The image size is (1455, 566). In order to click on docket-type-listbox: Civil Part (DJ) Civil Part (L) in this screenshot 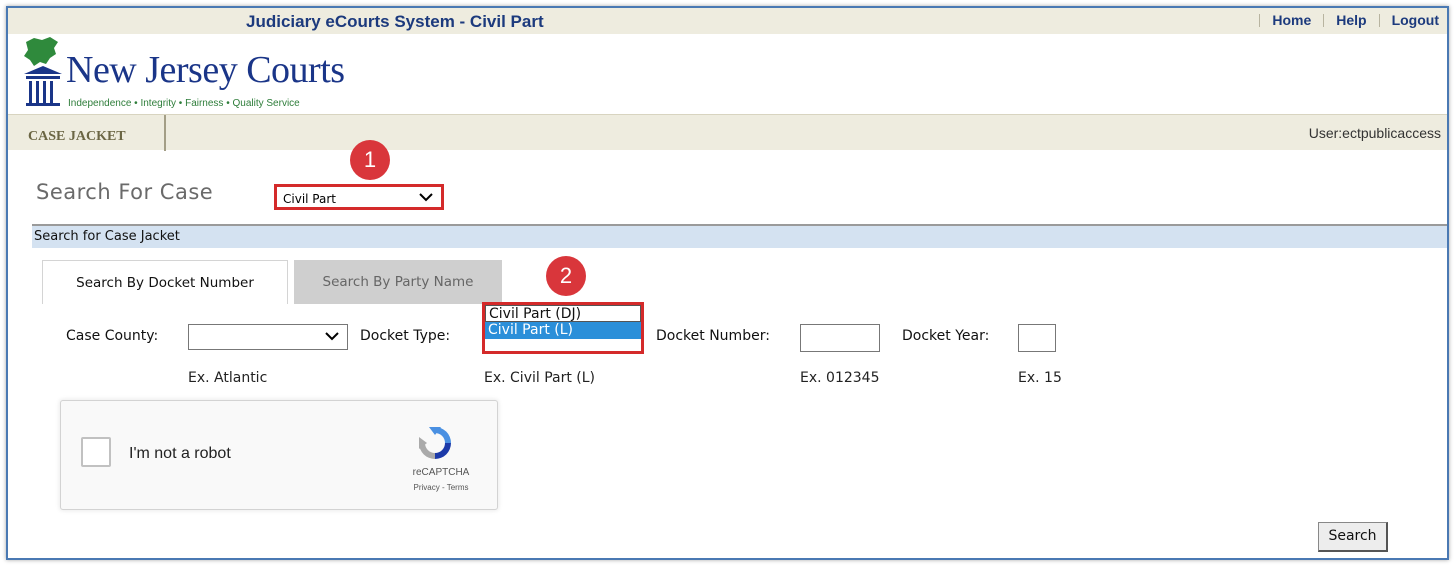, I will do `click(563, 328)`.